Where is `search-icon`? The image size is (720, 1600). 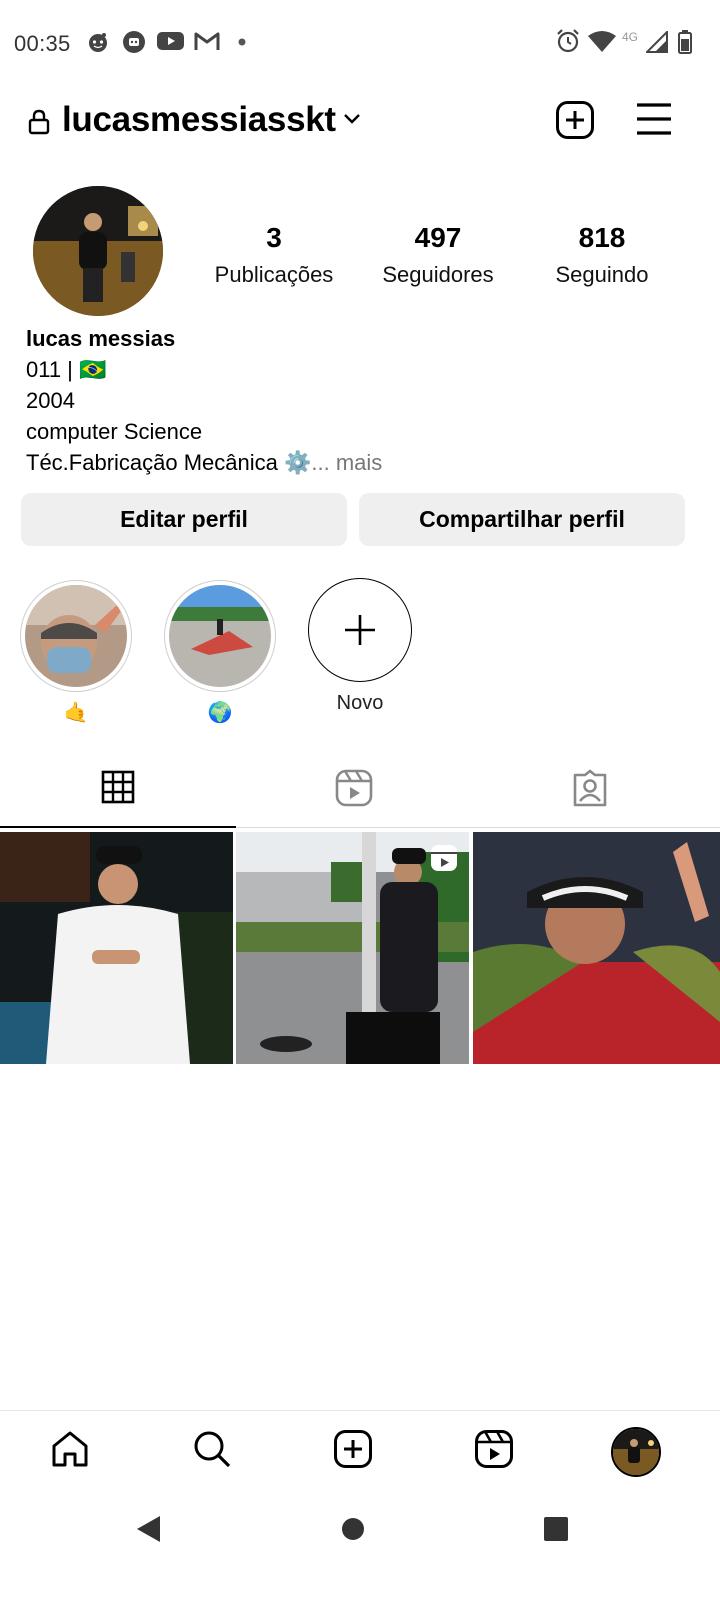
search-icon is located at coordinates (212, 1449).